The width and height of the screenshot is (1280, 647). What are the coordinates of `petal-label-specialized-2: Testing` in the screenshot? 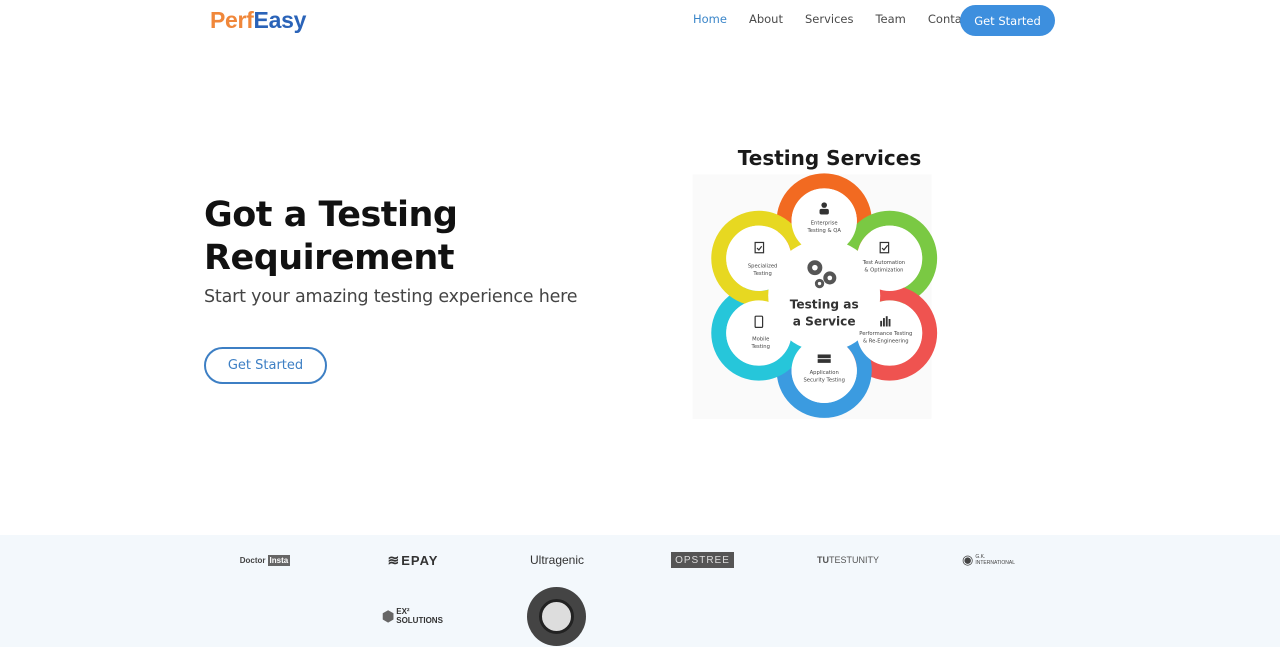 It's located at (761, 274).